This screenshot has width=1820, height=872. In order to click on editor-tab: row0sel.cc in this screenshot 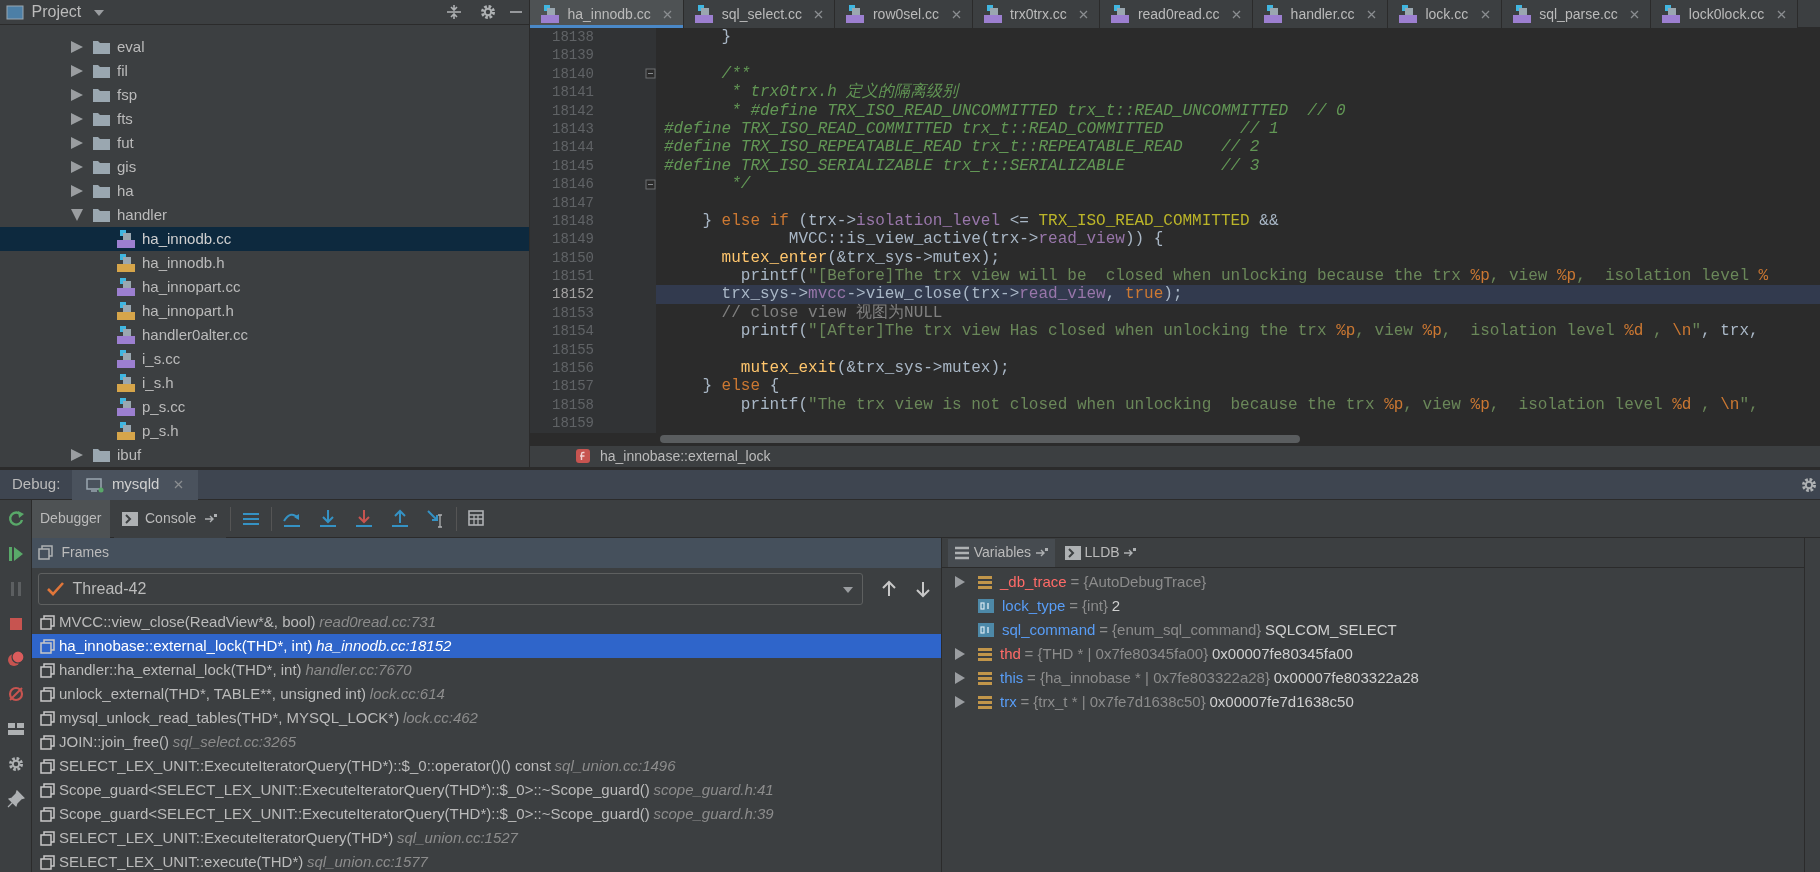, I will do `click(904, 14)`.